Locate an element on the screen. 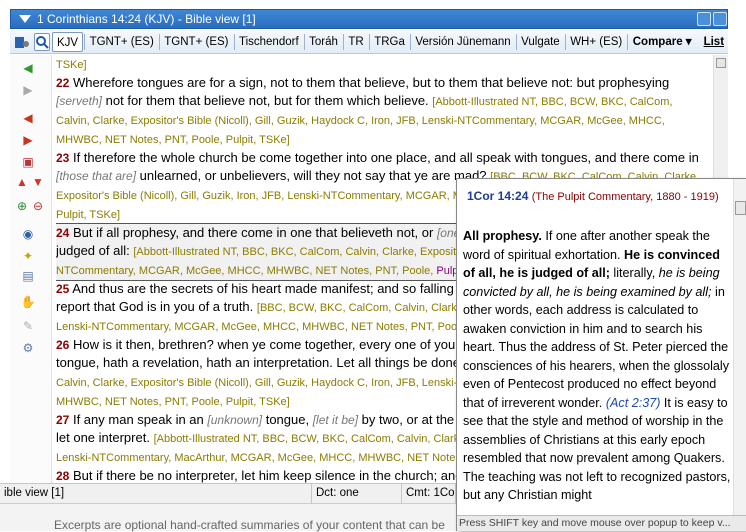  italic-added-word: [let it be] is located at coordinates (335, 420).